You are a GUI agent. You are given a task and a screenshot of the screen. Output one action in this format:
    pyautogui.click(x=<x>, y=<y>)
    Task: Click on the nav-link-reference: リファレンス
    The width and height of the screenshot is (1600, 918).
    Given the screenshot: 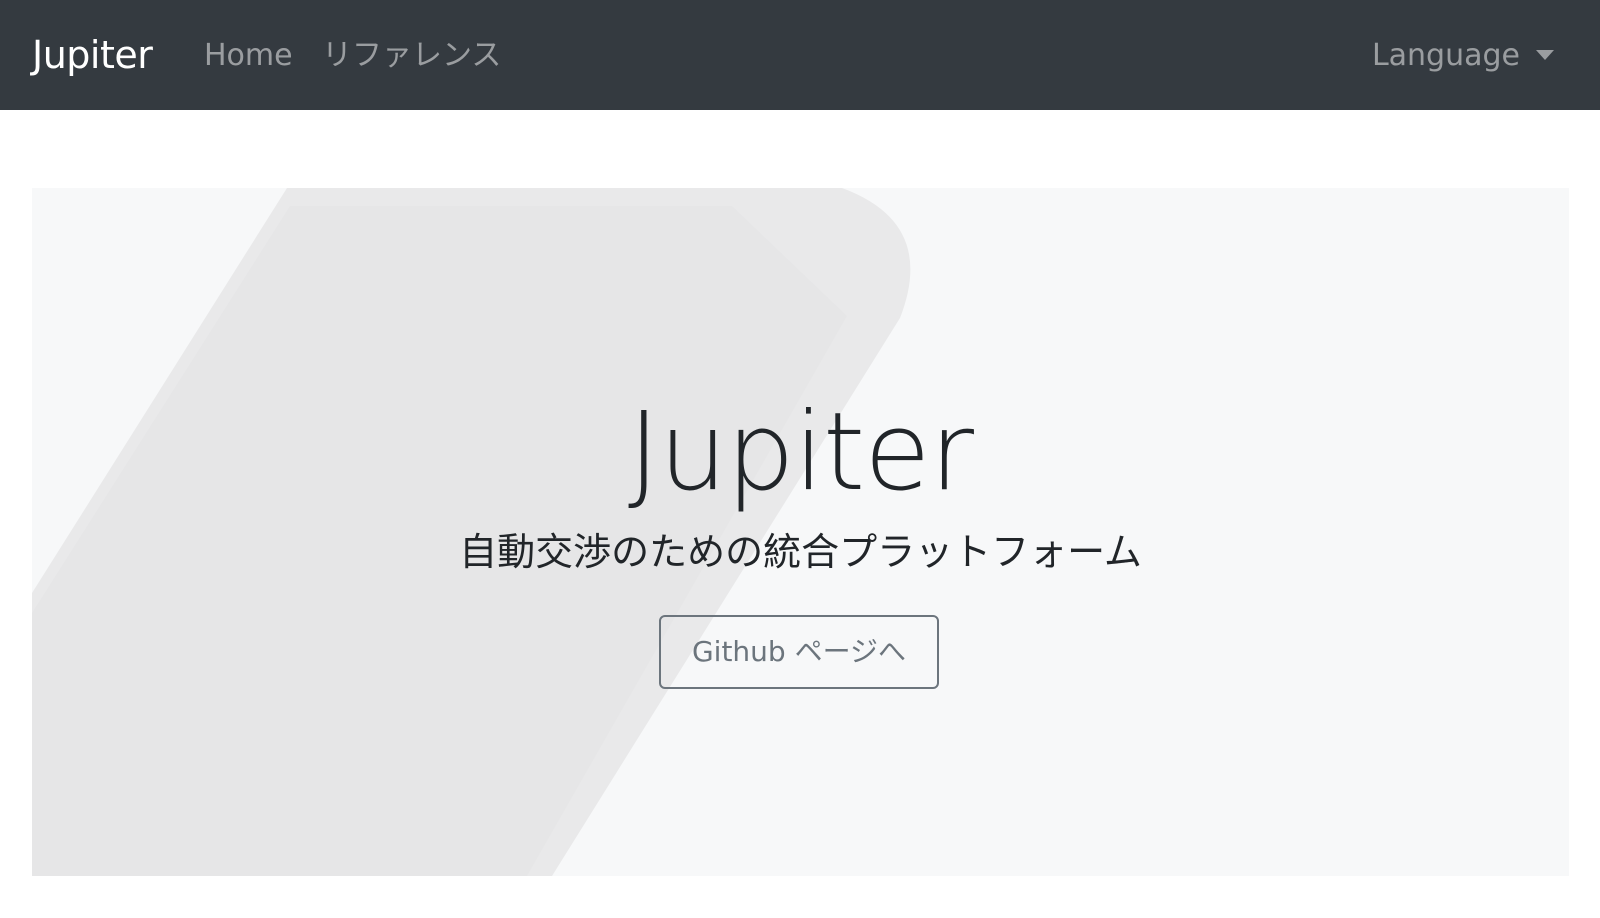 What is the action you would take?
    pyautogui.click(x=411, y=56)
    